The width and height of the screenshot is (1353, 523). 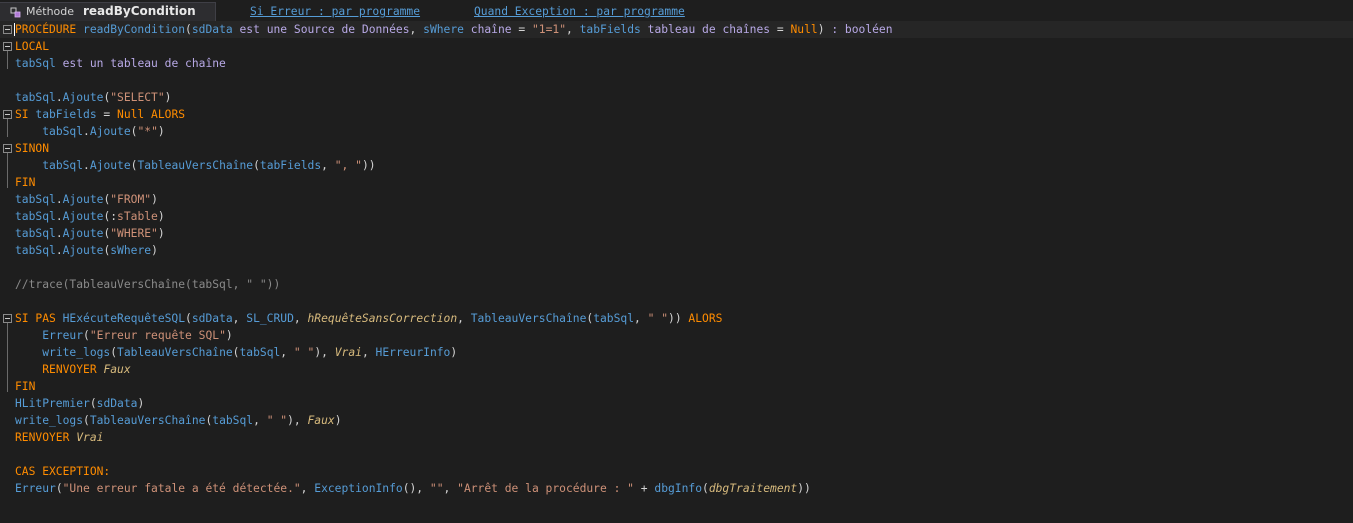 What do you see at coordinates (49, 420) in the screenshot?
I see `code-token: write_logs` at bounding box center [49, 420].